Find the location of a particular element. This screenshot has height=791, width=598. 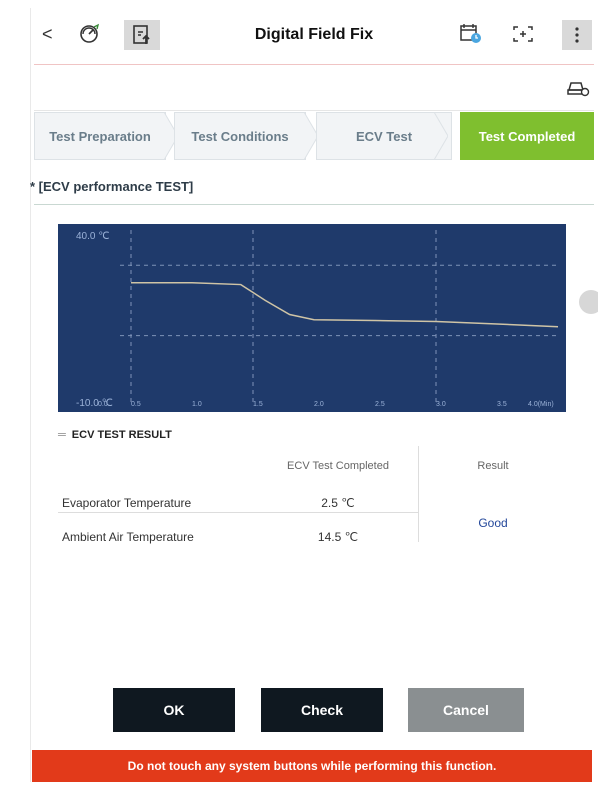

y-max-label: 40.0 ℃ is located at coordinates (92, 236).